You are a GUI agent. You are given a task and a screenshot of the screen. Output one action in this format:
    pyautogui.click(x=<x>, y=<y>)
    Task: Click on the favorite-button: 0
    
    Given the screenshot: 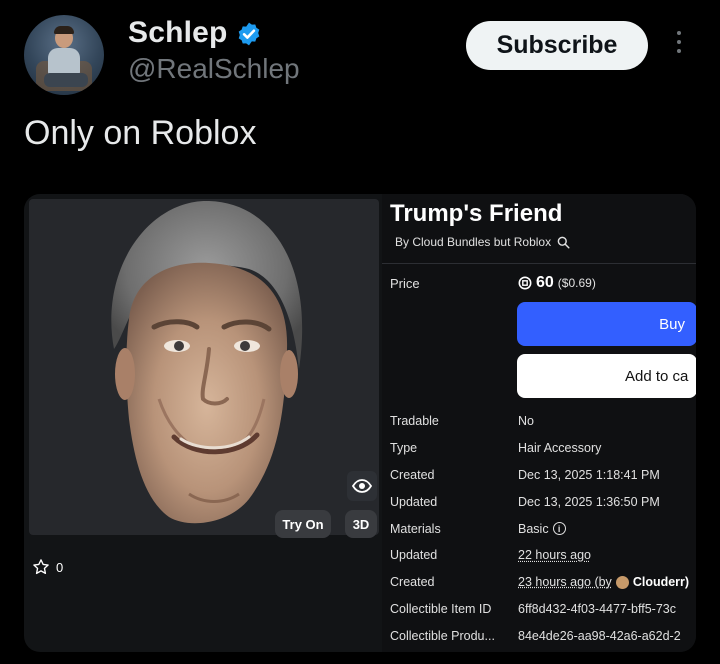 What is the action you would take?
    pyautogui.click(x=47, y=567)
    